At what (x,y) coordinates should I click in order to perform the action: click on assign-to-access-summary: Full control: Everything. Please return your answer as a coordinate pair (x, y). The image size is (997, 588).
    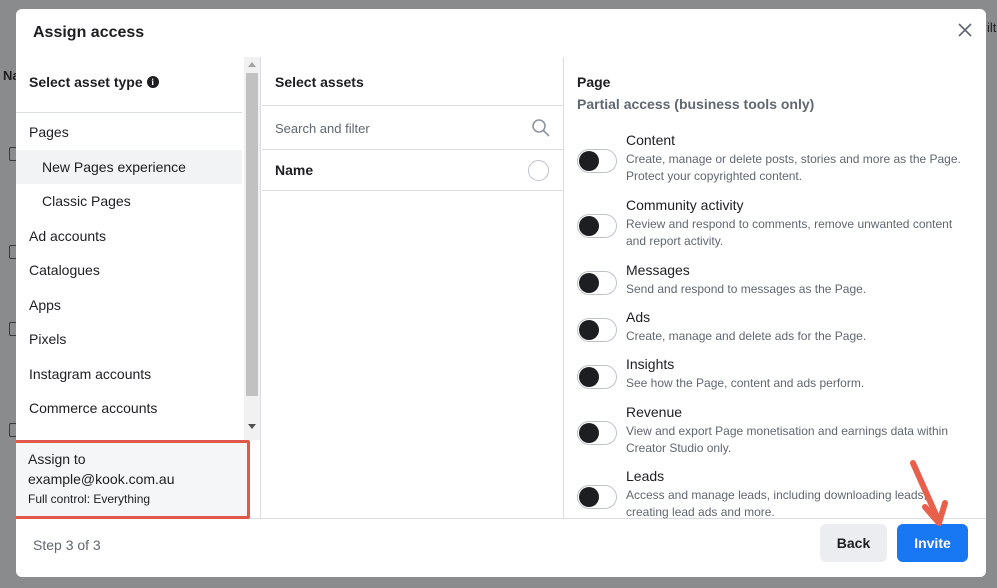
    Looking at the image, I should click on (89, 499).